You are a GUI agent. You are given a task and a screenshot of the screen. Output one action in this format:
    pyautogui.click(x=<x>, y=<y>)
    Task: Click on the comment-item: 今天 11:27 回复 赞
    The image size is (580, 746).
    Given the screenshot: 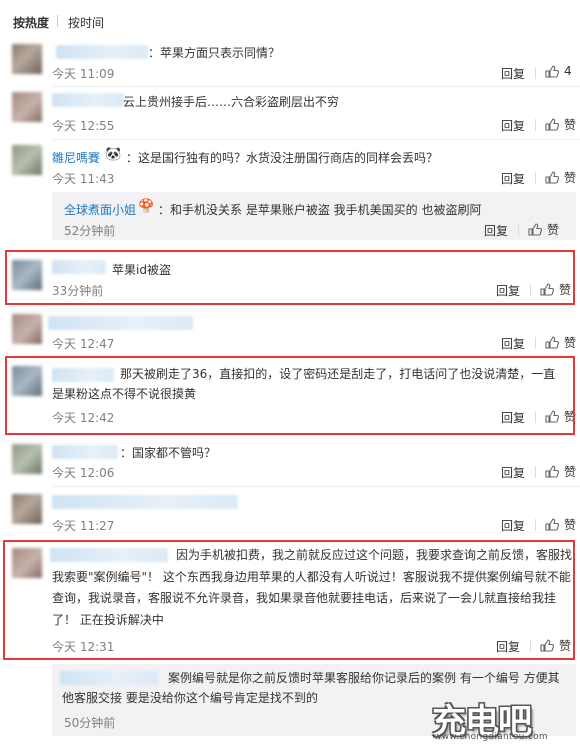 What is the action you would take?
    pyautogui.click(x=290, y=513)
    